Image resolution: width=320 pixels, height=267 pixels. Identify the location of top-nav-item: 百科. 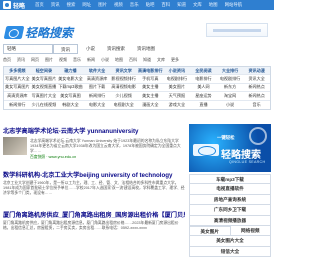
(165, 5).